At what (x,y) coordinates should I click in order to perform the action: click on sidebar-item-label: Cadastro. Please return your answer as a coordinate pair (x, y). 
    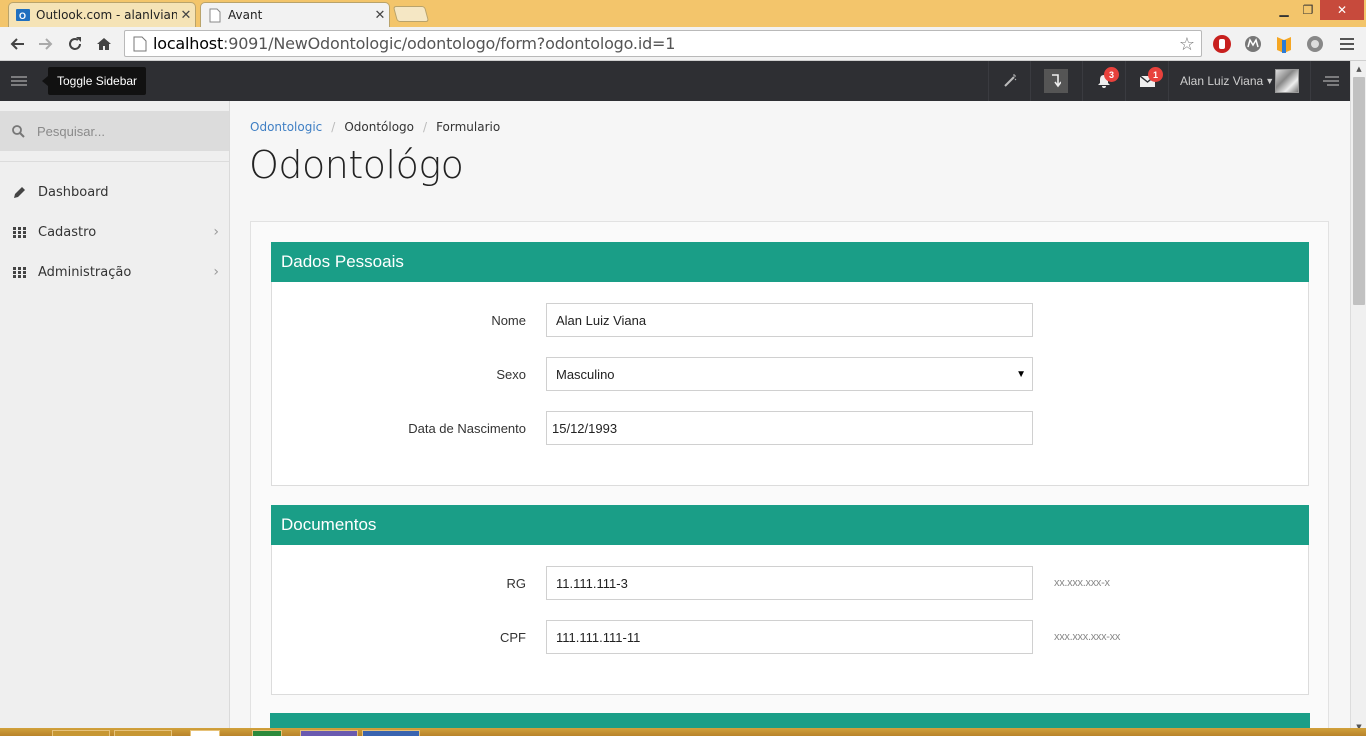
    Looking at the image, I should click on (67, 232).